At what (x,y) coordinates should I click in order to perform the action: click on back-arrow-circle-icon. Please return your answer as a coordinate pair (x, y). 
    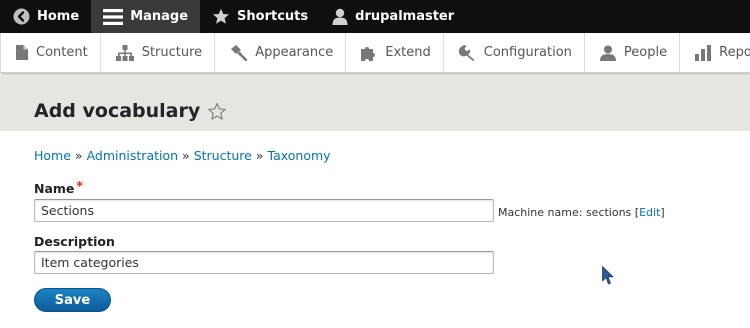
    Looking at the image, I should click on (21, 16).